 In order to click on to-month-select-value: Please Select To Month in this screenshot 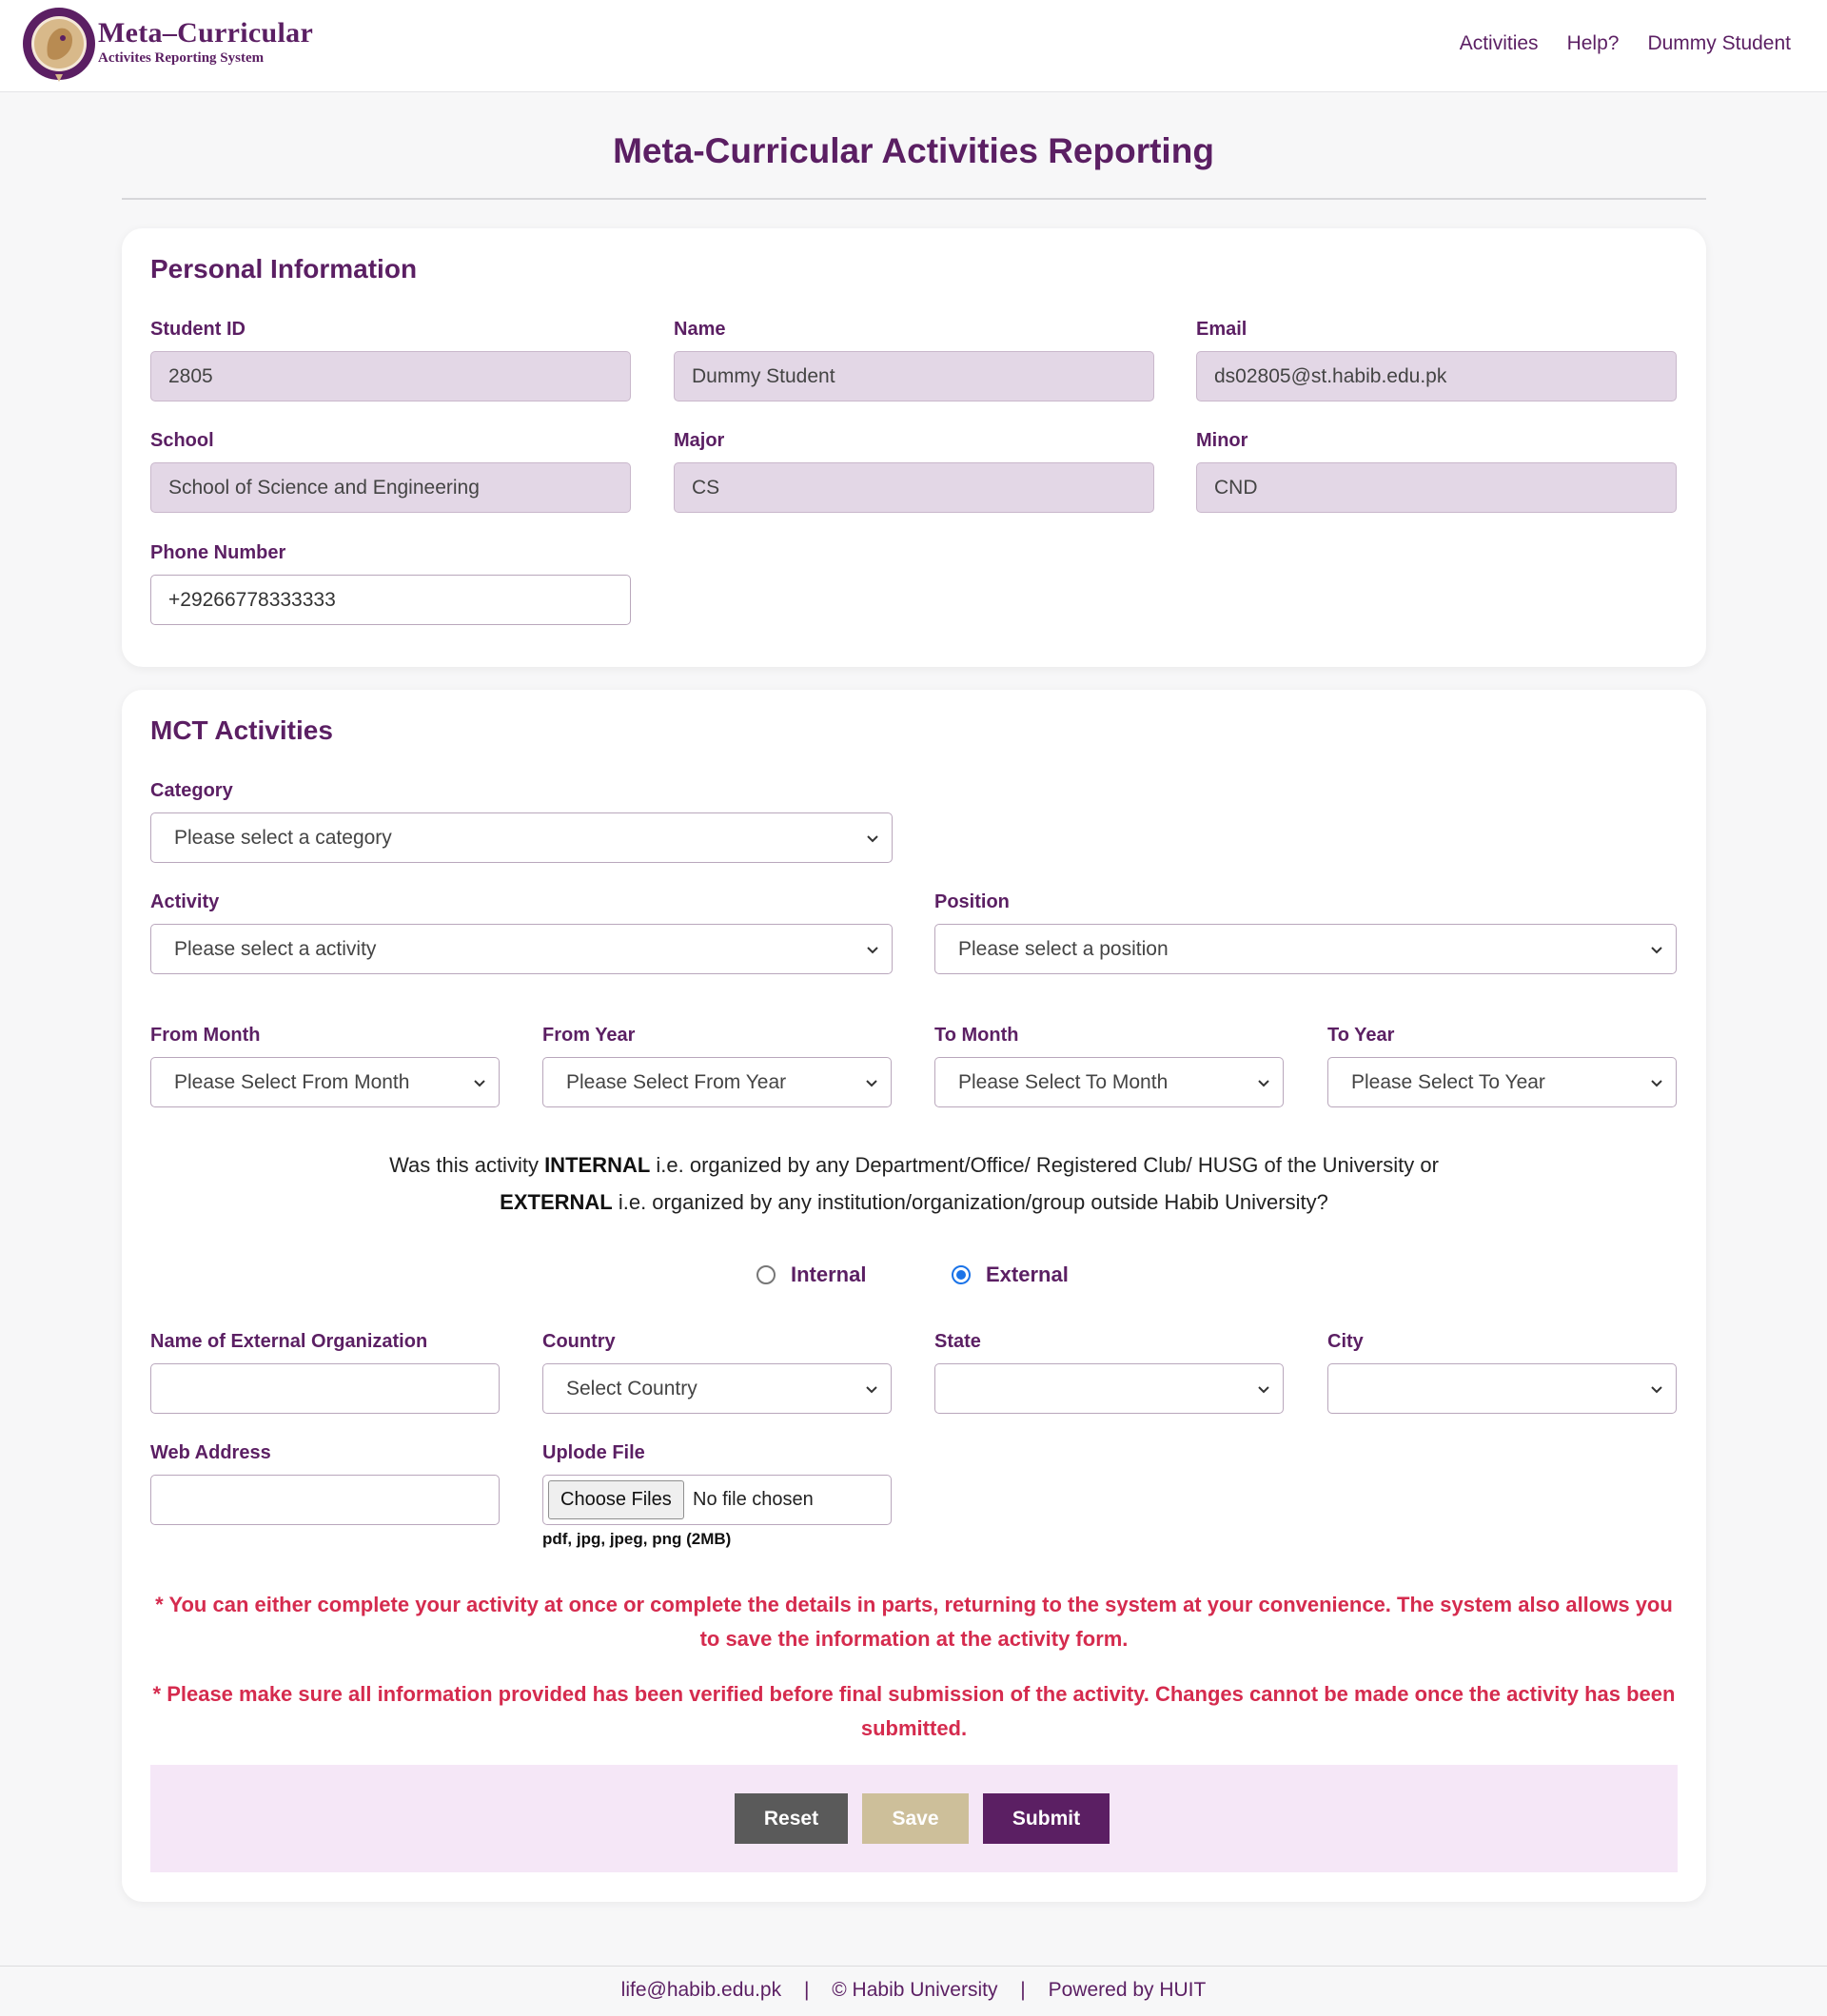, I will do `click(1063, 1082)`.